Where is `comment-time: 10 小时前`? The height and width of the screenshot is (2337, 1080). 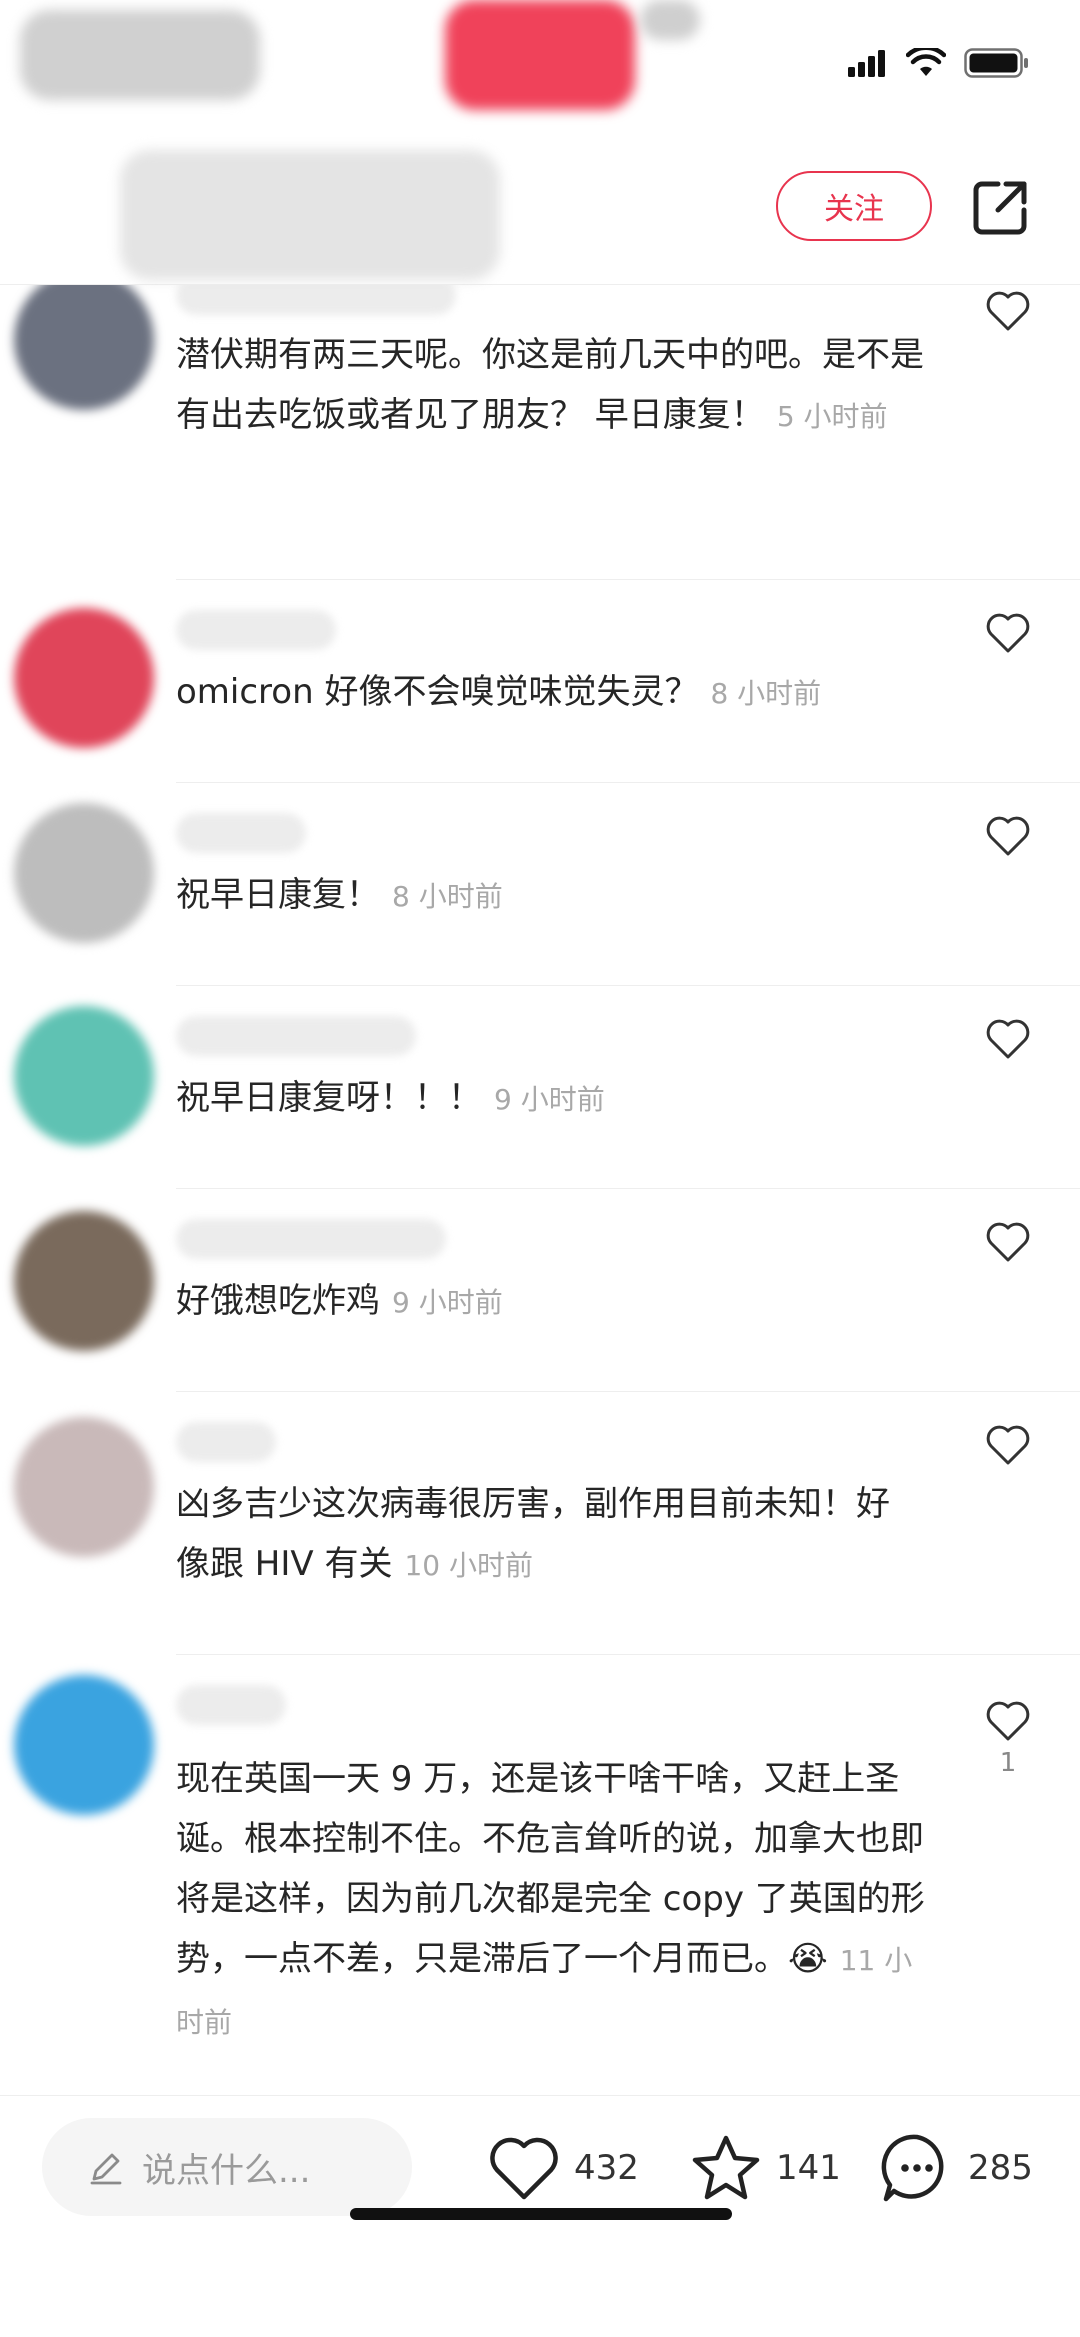 comment-time: 10 小时前 is located at coordinates (468, 1565).